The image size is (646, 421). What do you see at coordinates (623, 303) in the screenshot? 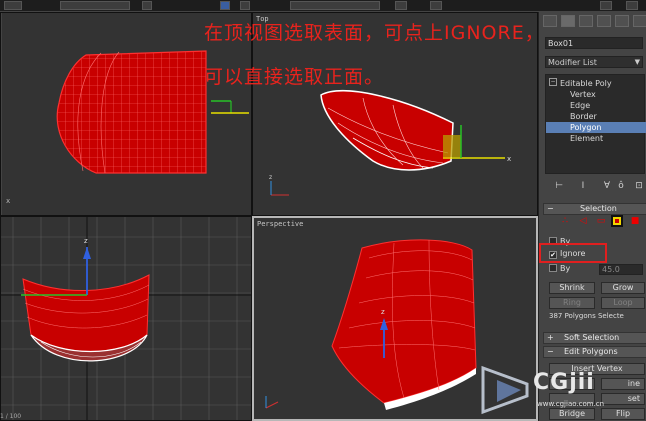
I see `loop-button: Loop` at bounding box center [623, 303].